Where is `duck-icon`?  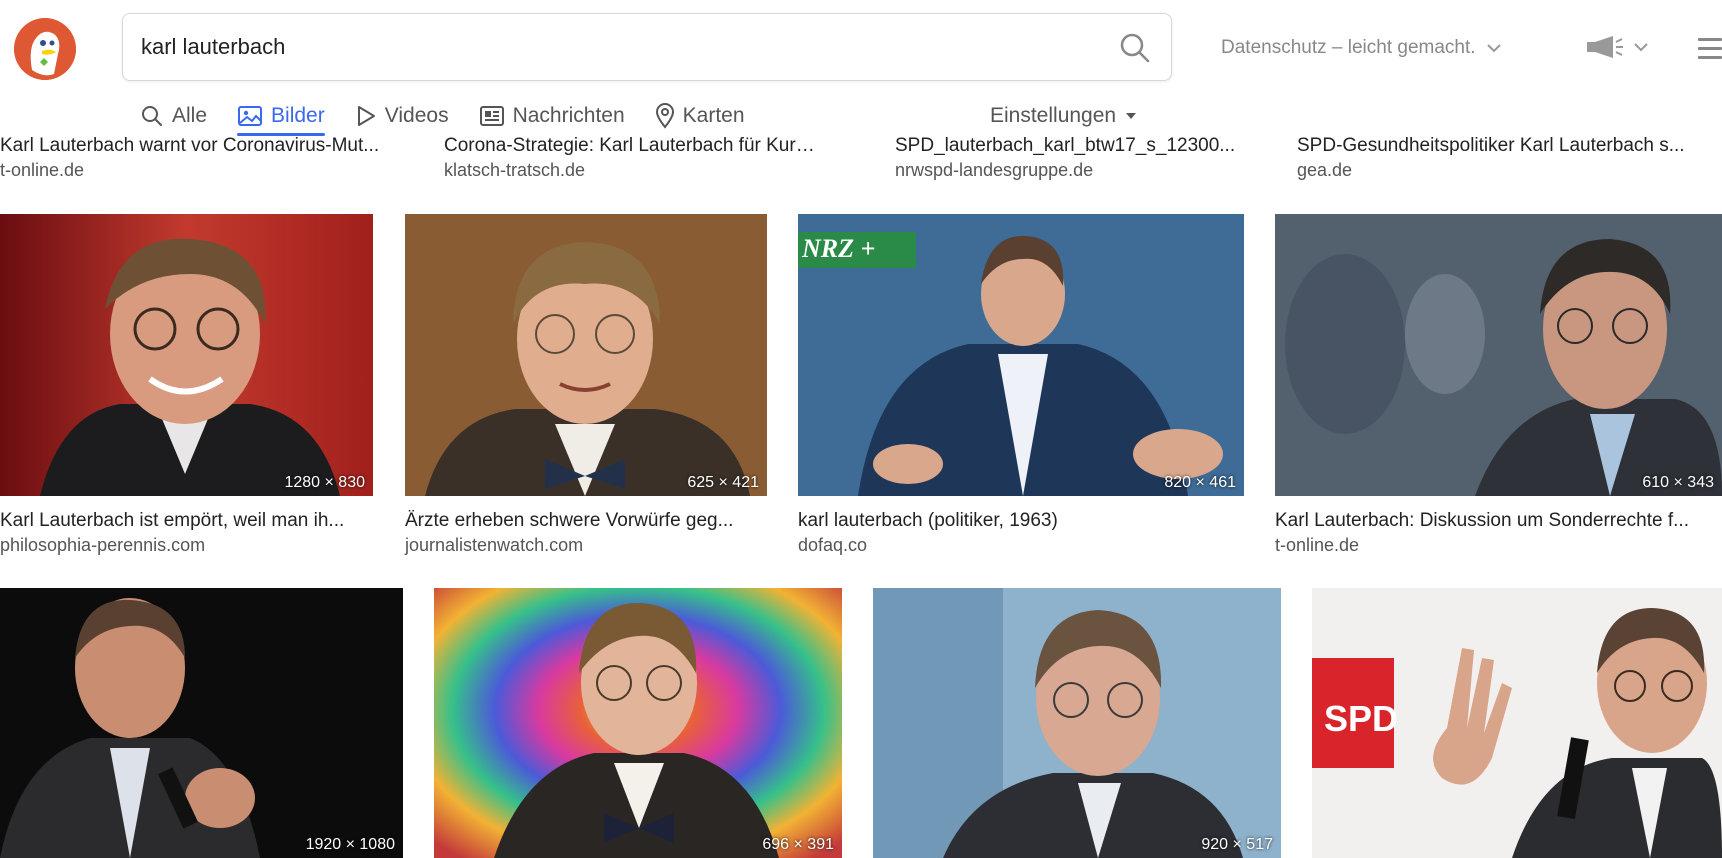 duck-icon is located at coordinates (45, 49).